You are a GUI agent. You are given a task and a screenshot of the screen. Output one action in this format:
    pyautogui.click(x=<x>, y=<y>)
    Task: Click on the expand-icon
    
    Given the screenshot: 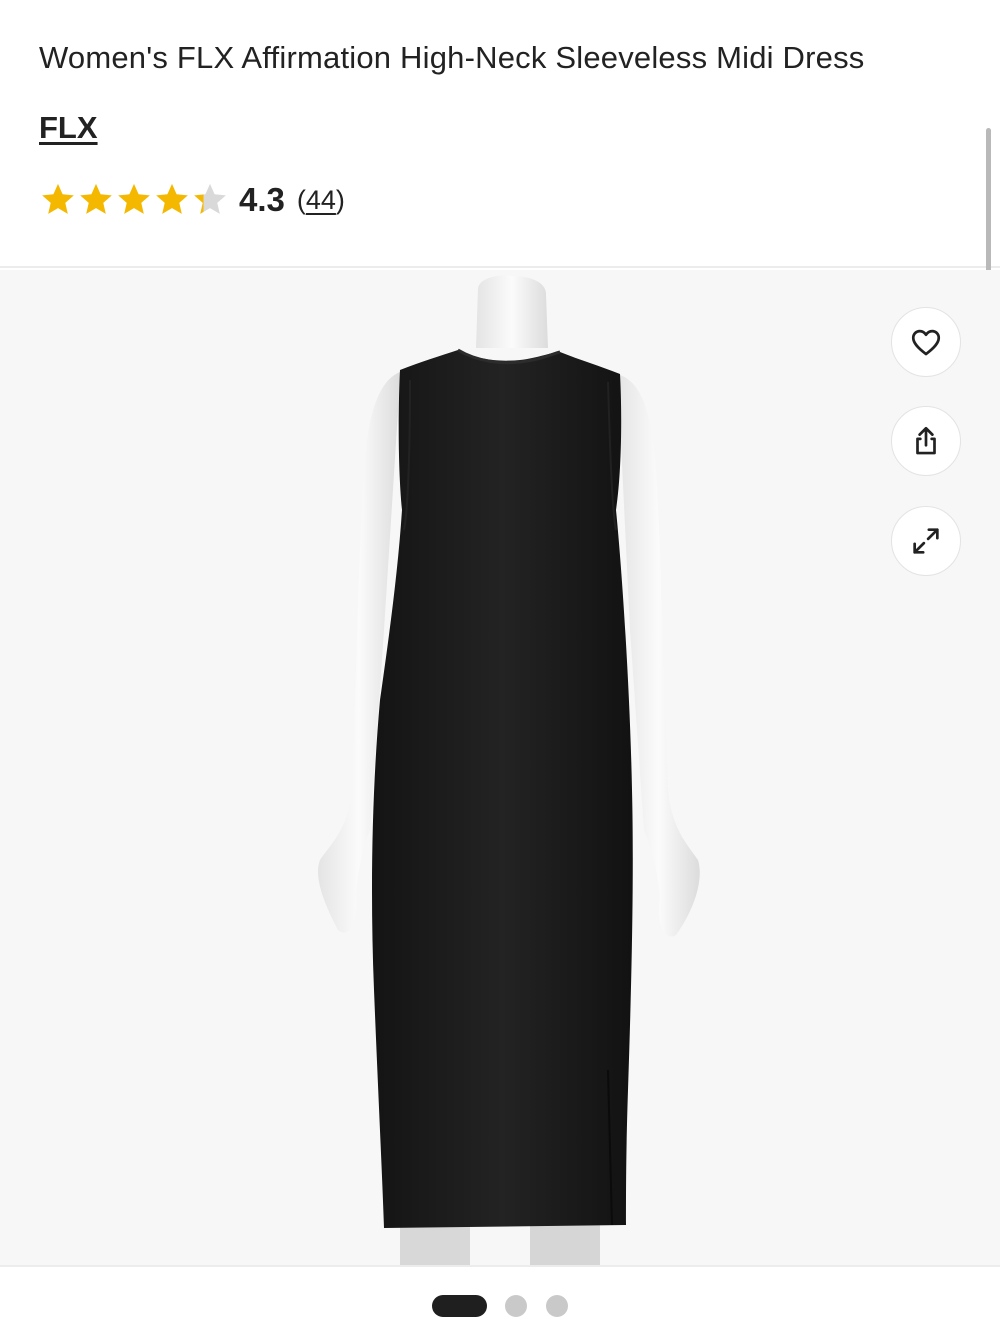 What is the action you would take?
    pyautogui.click(x=926, y=541)
    